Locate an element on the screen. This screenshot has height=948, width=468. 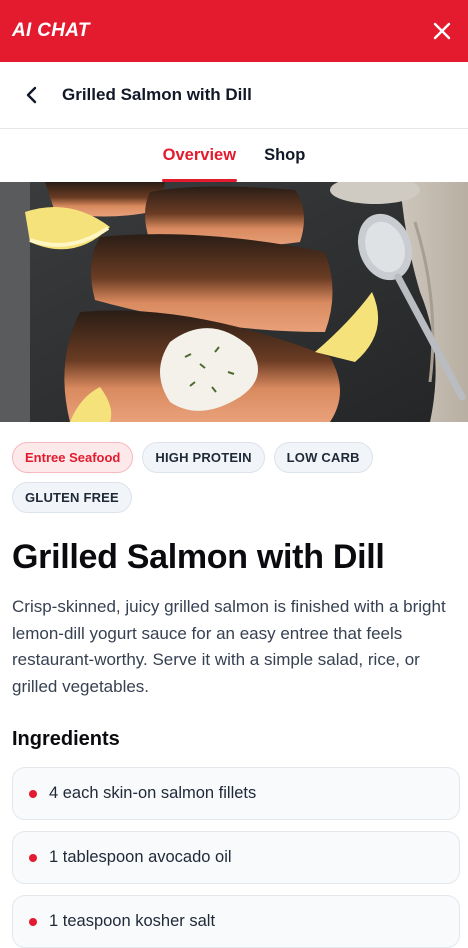
close-button is located at coordinates (442, 31).